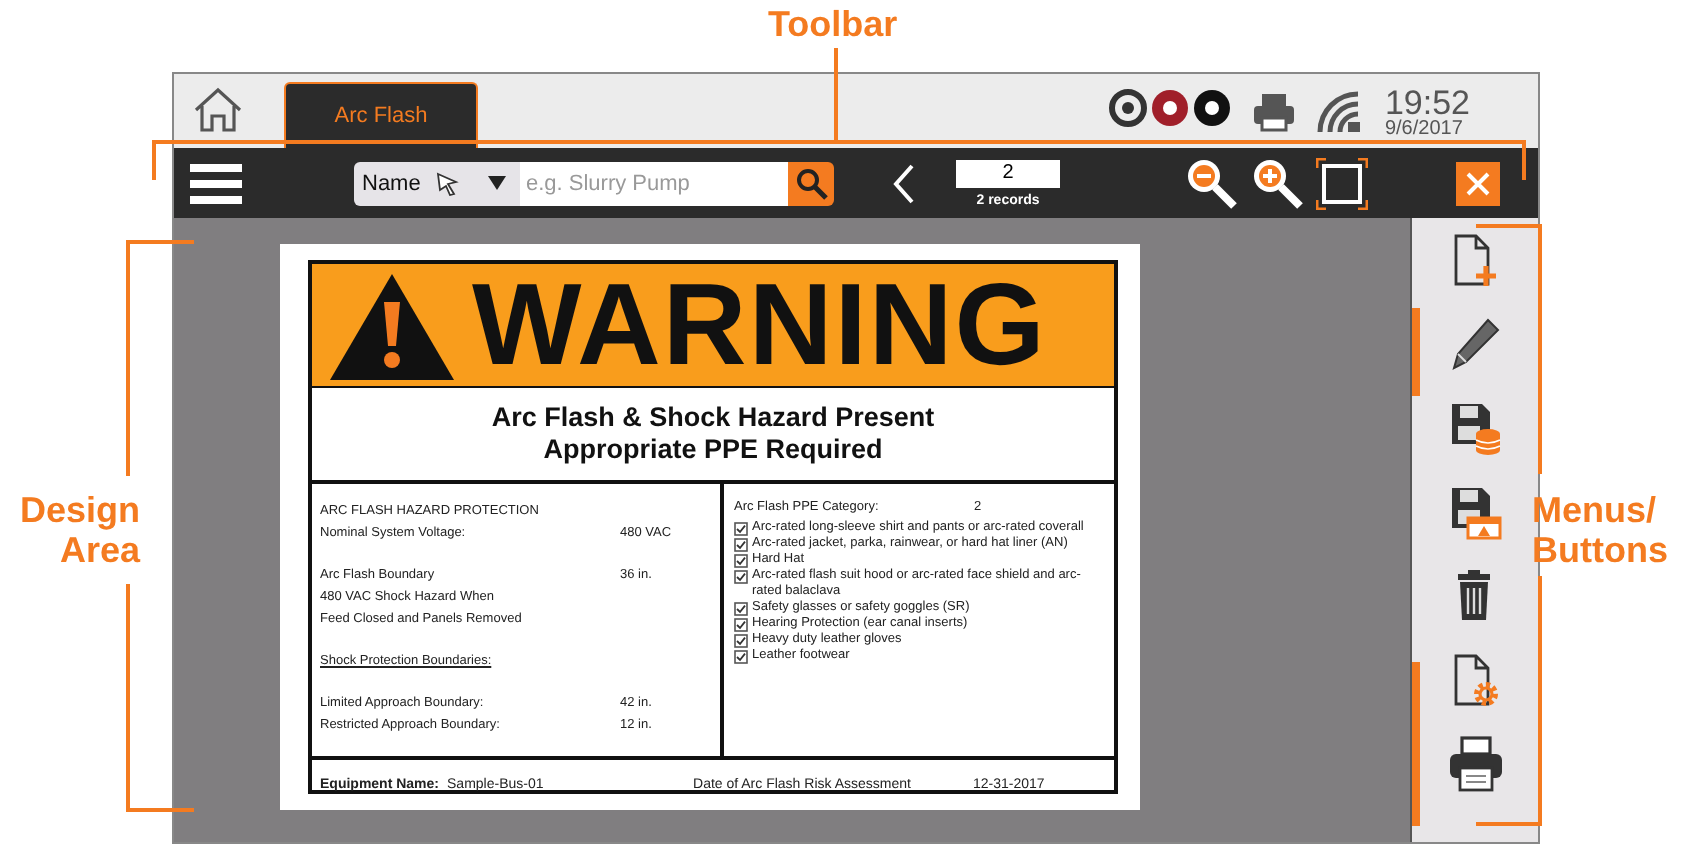 This screenshot has height=844, width=1686. What do you see at coordinates (1475, 344) in the screenshot?
I see `pencil-icon` at bounding box center [1475, 344].